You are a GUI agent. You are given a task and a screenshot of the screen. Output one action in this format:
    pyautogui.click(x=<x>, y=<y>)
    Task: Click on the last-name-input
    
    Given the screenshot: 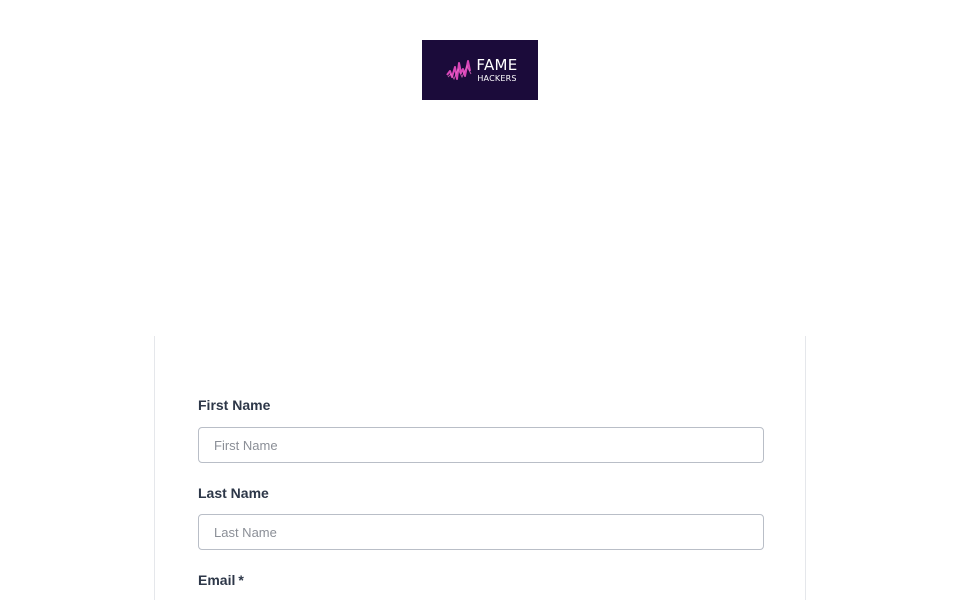 What is the action you would take?
    pyautogui.click(x=481, y=532)
    